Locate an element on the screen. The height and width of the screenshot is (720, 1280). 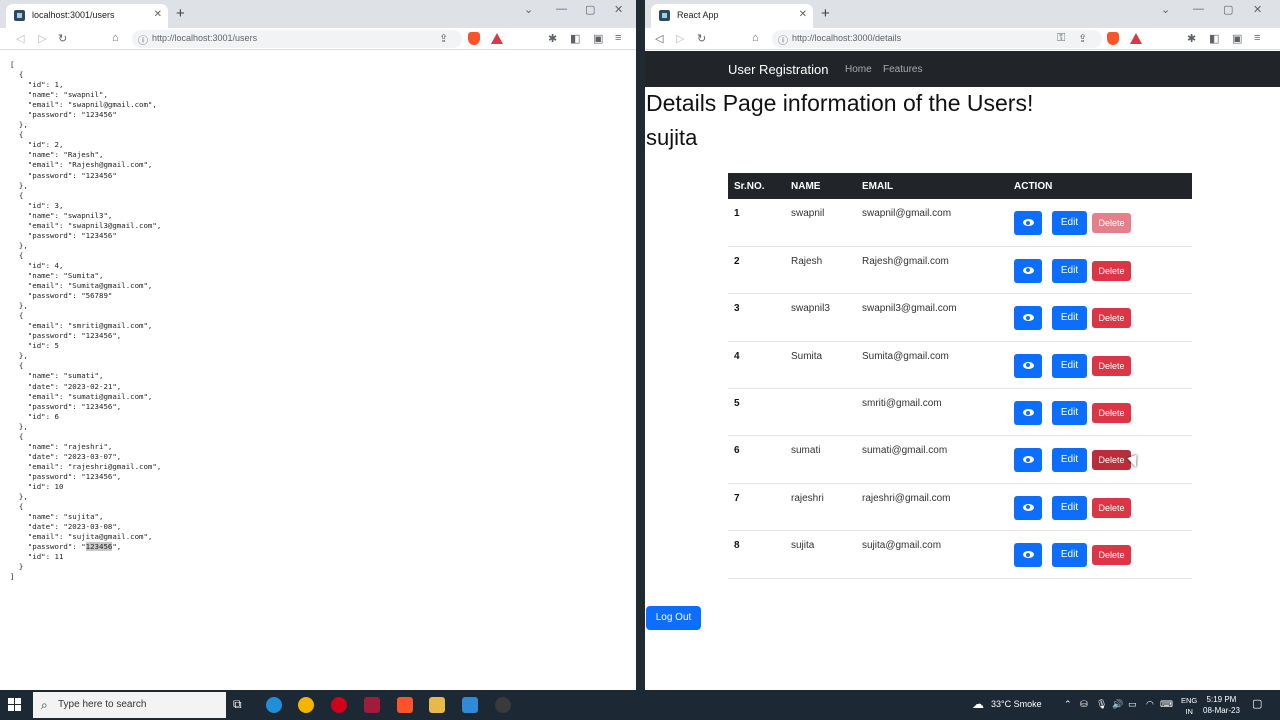
mic-icon: 🎙 is located at coordinates (1101, 704).